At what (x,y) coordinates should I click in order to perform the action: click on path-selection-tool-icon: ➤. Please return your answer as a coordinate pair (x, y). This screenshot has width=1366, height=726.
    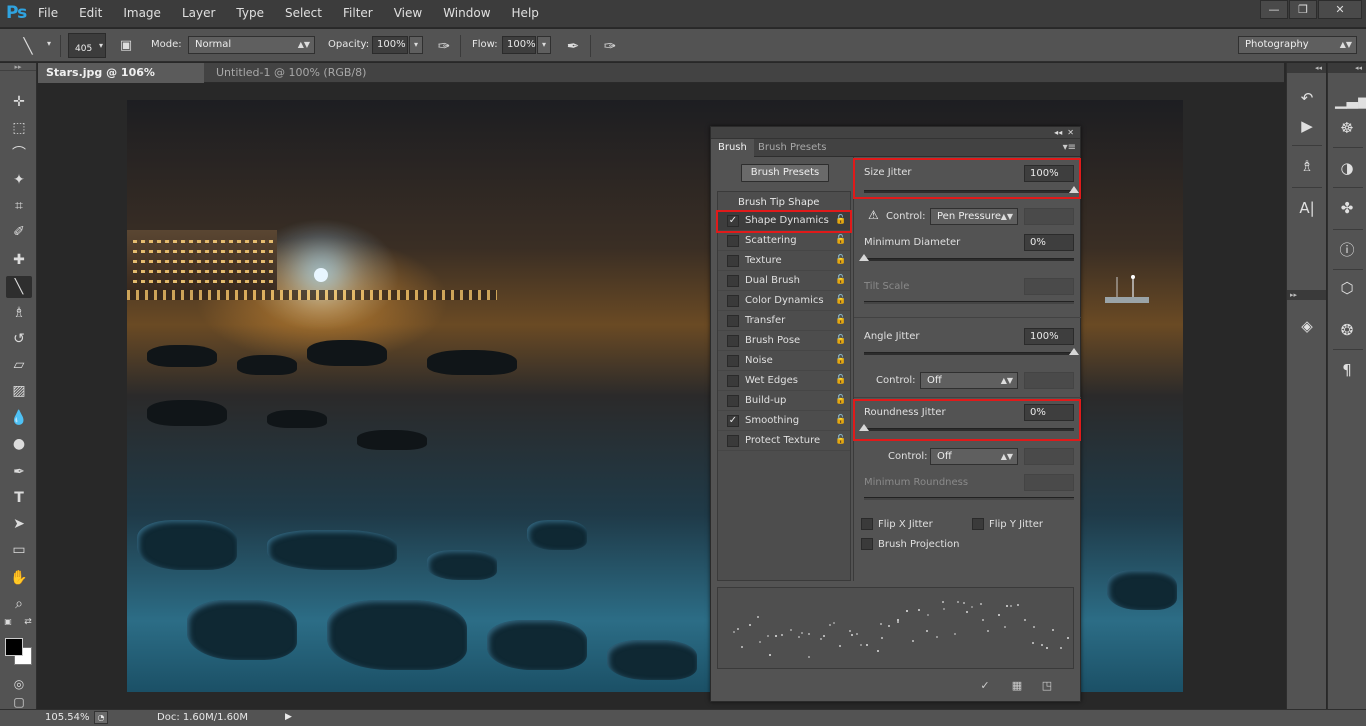
    Looking at the image, I should click on (19, 524).